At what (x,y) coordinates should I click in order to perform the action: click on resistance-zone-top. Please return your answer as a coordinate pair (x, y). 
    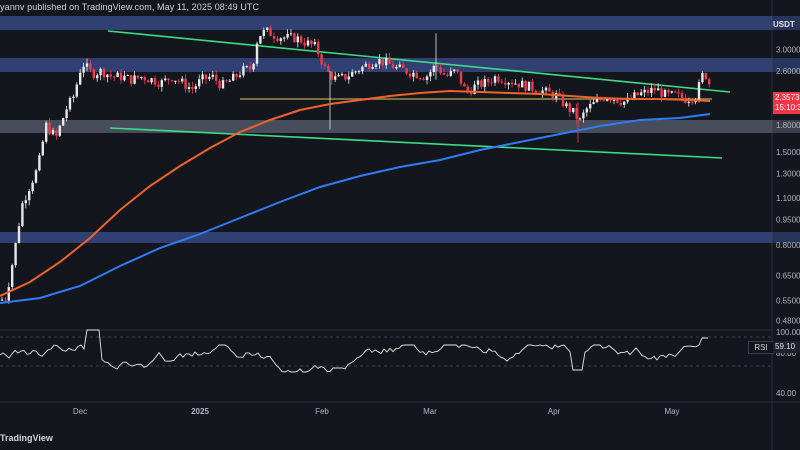
    Looking at the image, I should click on (386, 23).